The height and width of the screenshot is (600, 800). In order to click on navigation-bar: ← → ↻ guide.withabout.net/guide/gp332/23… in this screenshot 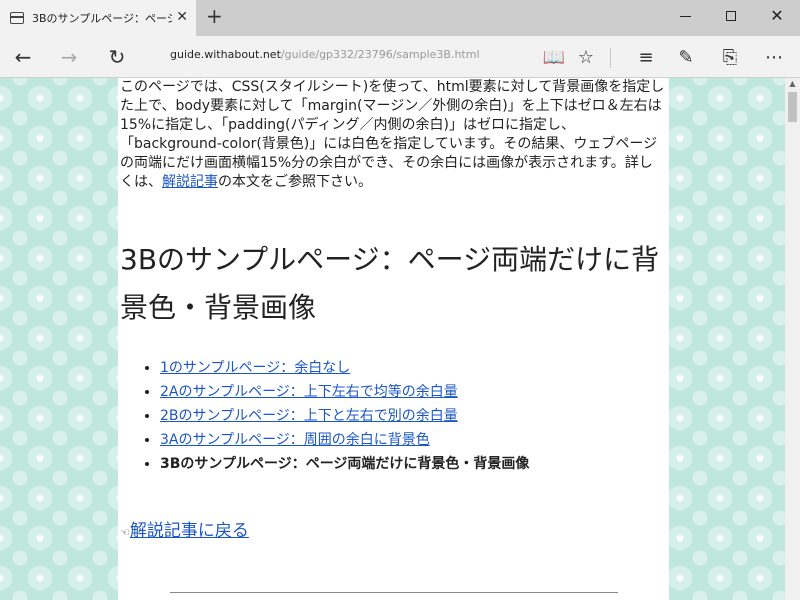, I will do `click(400, 57)`.